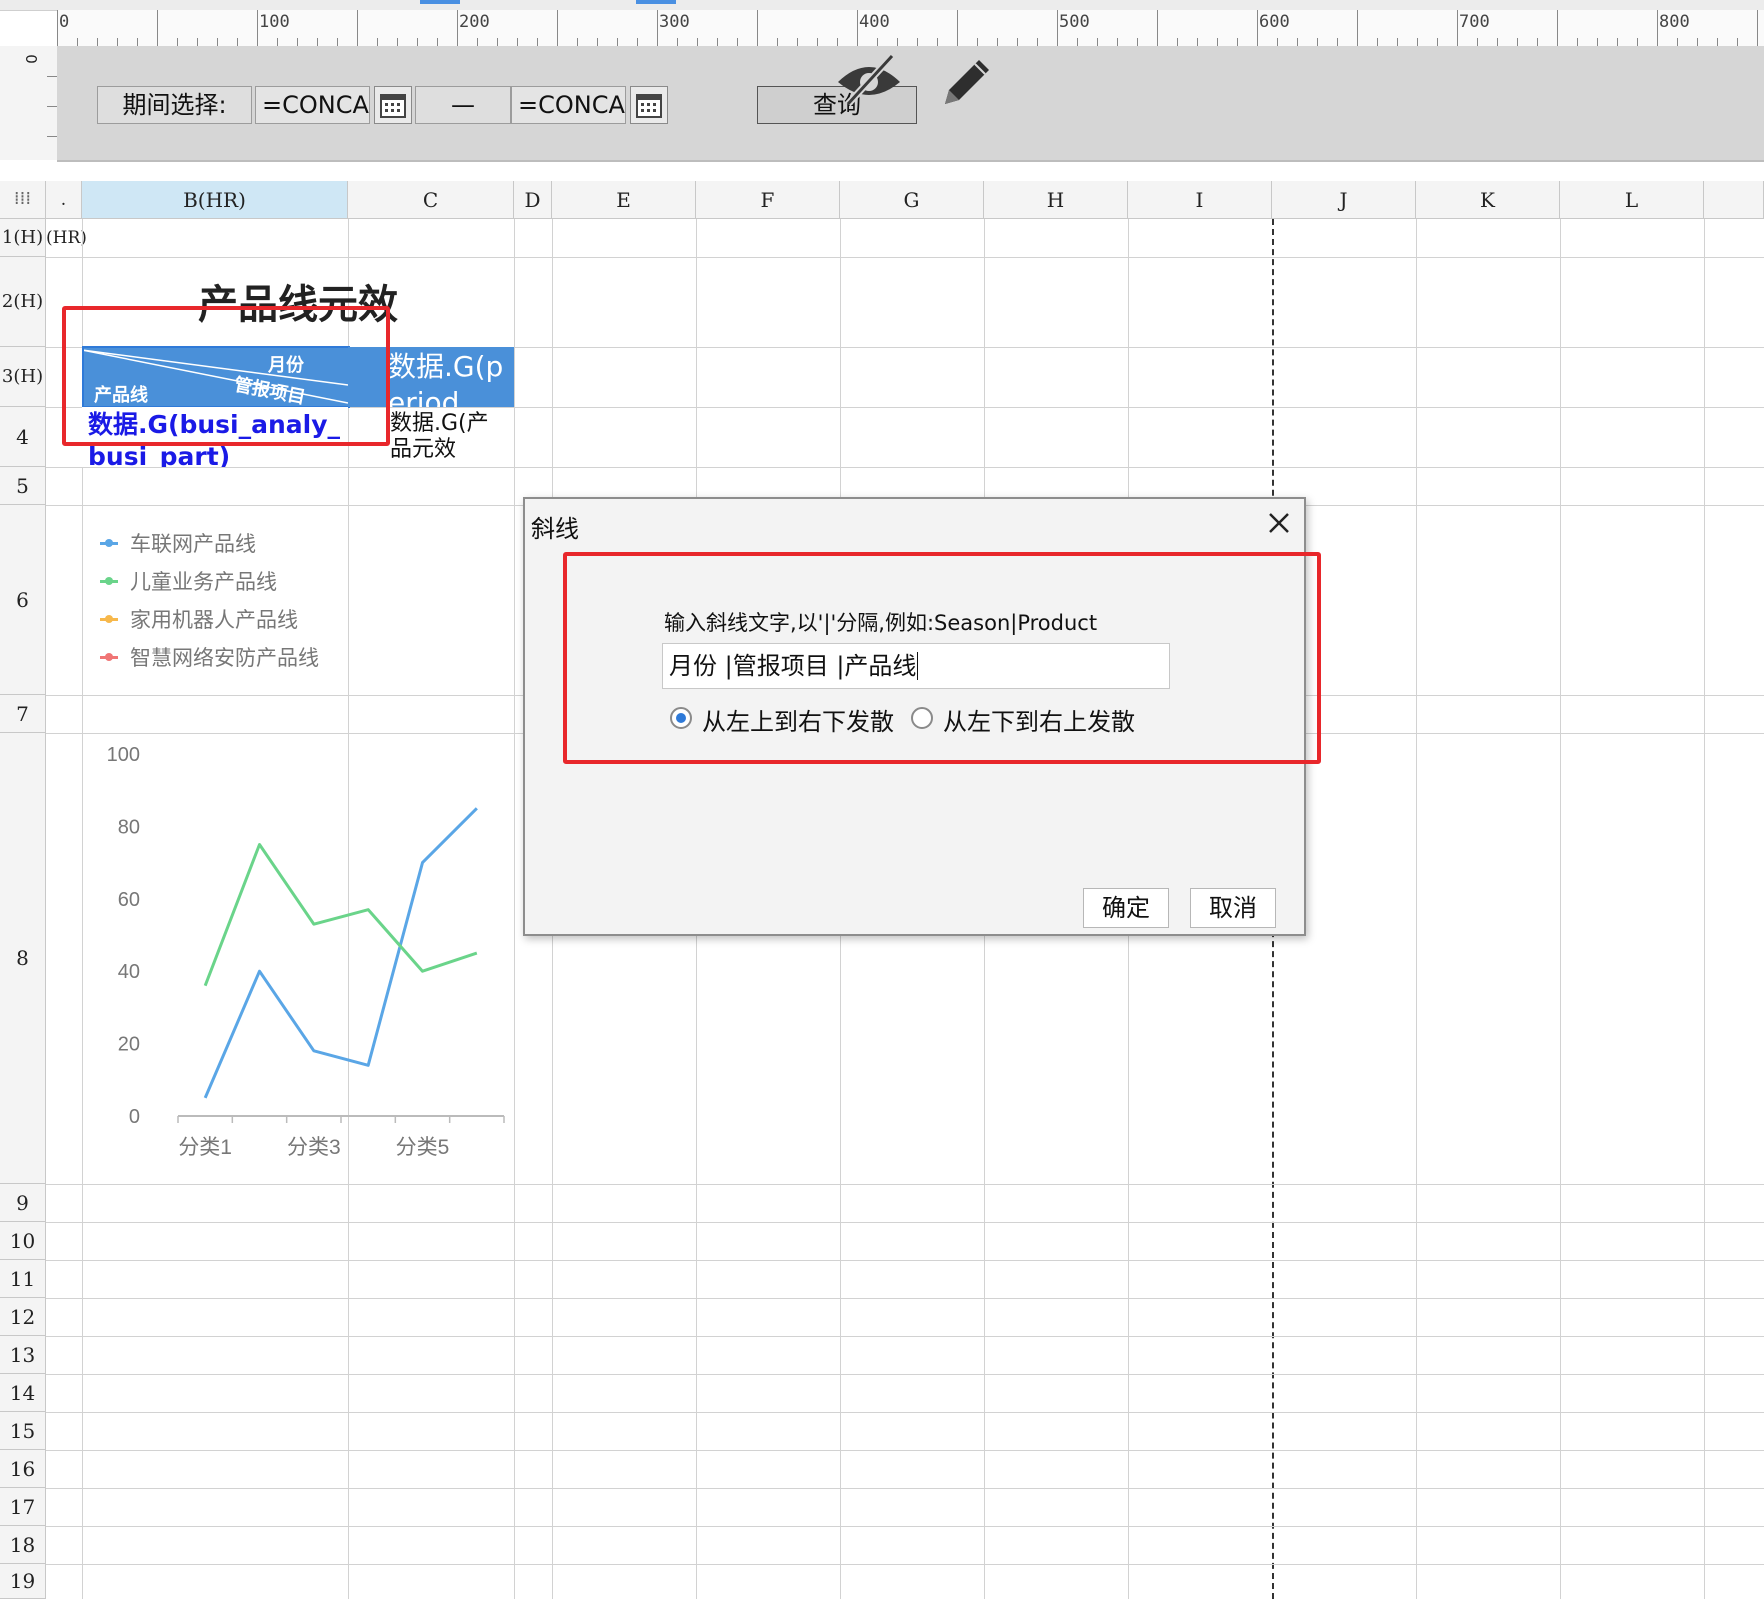 This screenshot has height=1599, width=1764. I want to click on ruler-label: 700, so click(1474, 22).